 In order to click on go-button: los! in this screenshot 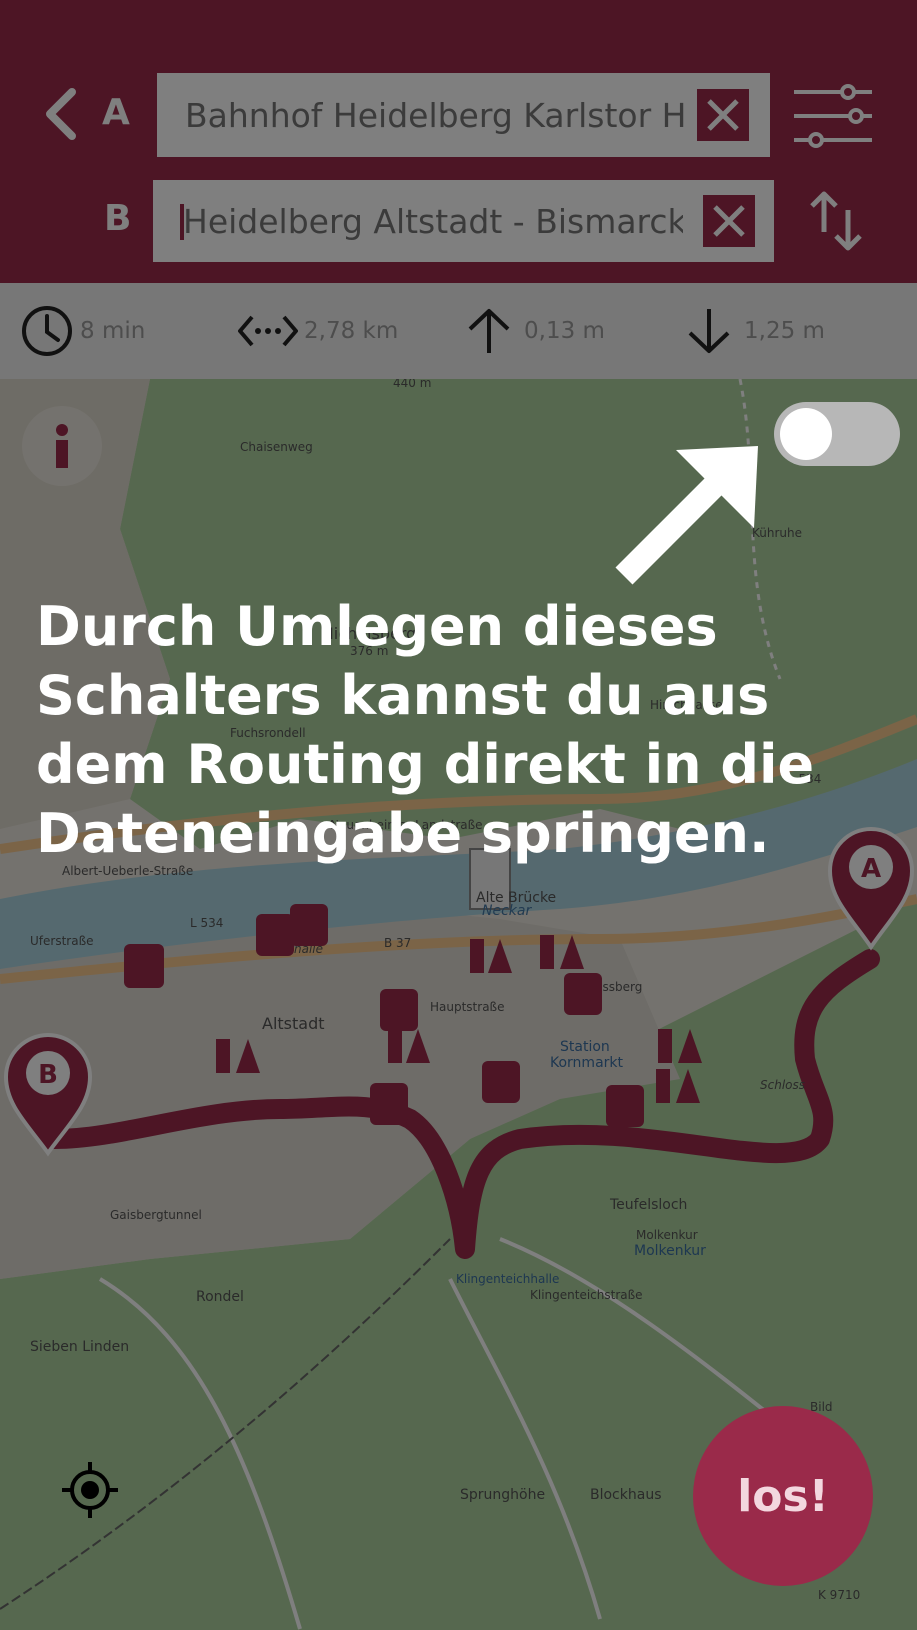, I will do `click(783, 1496)`.